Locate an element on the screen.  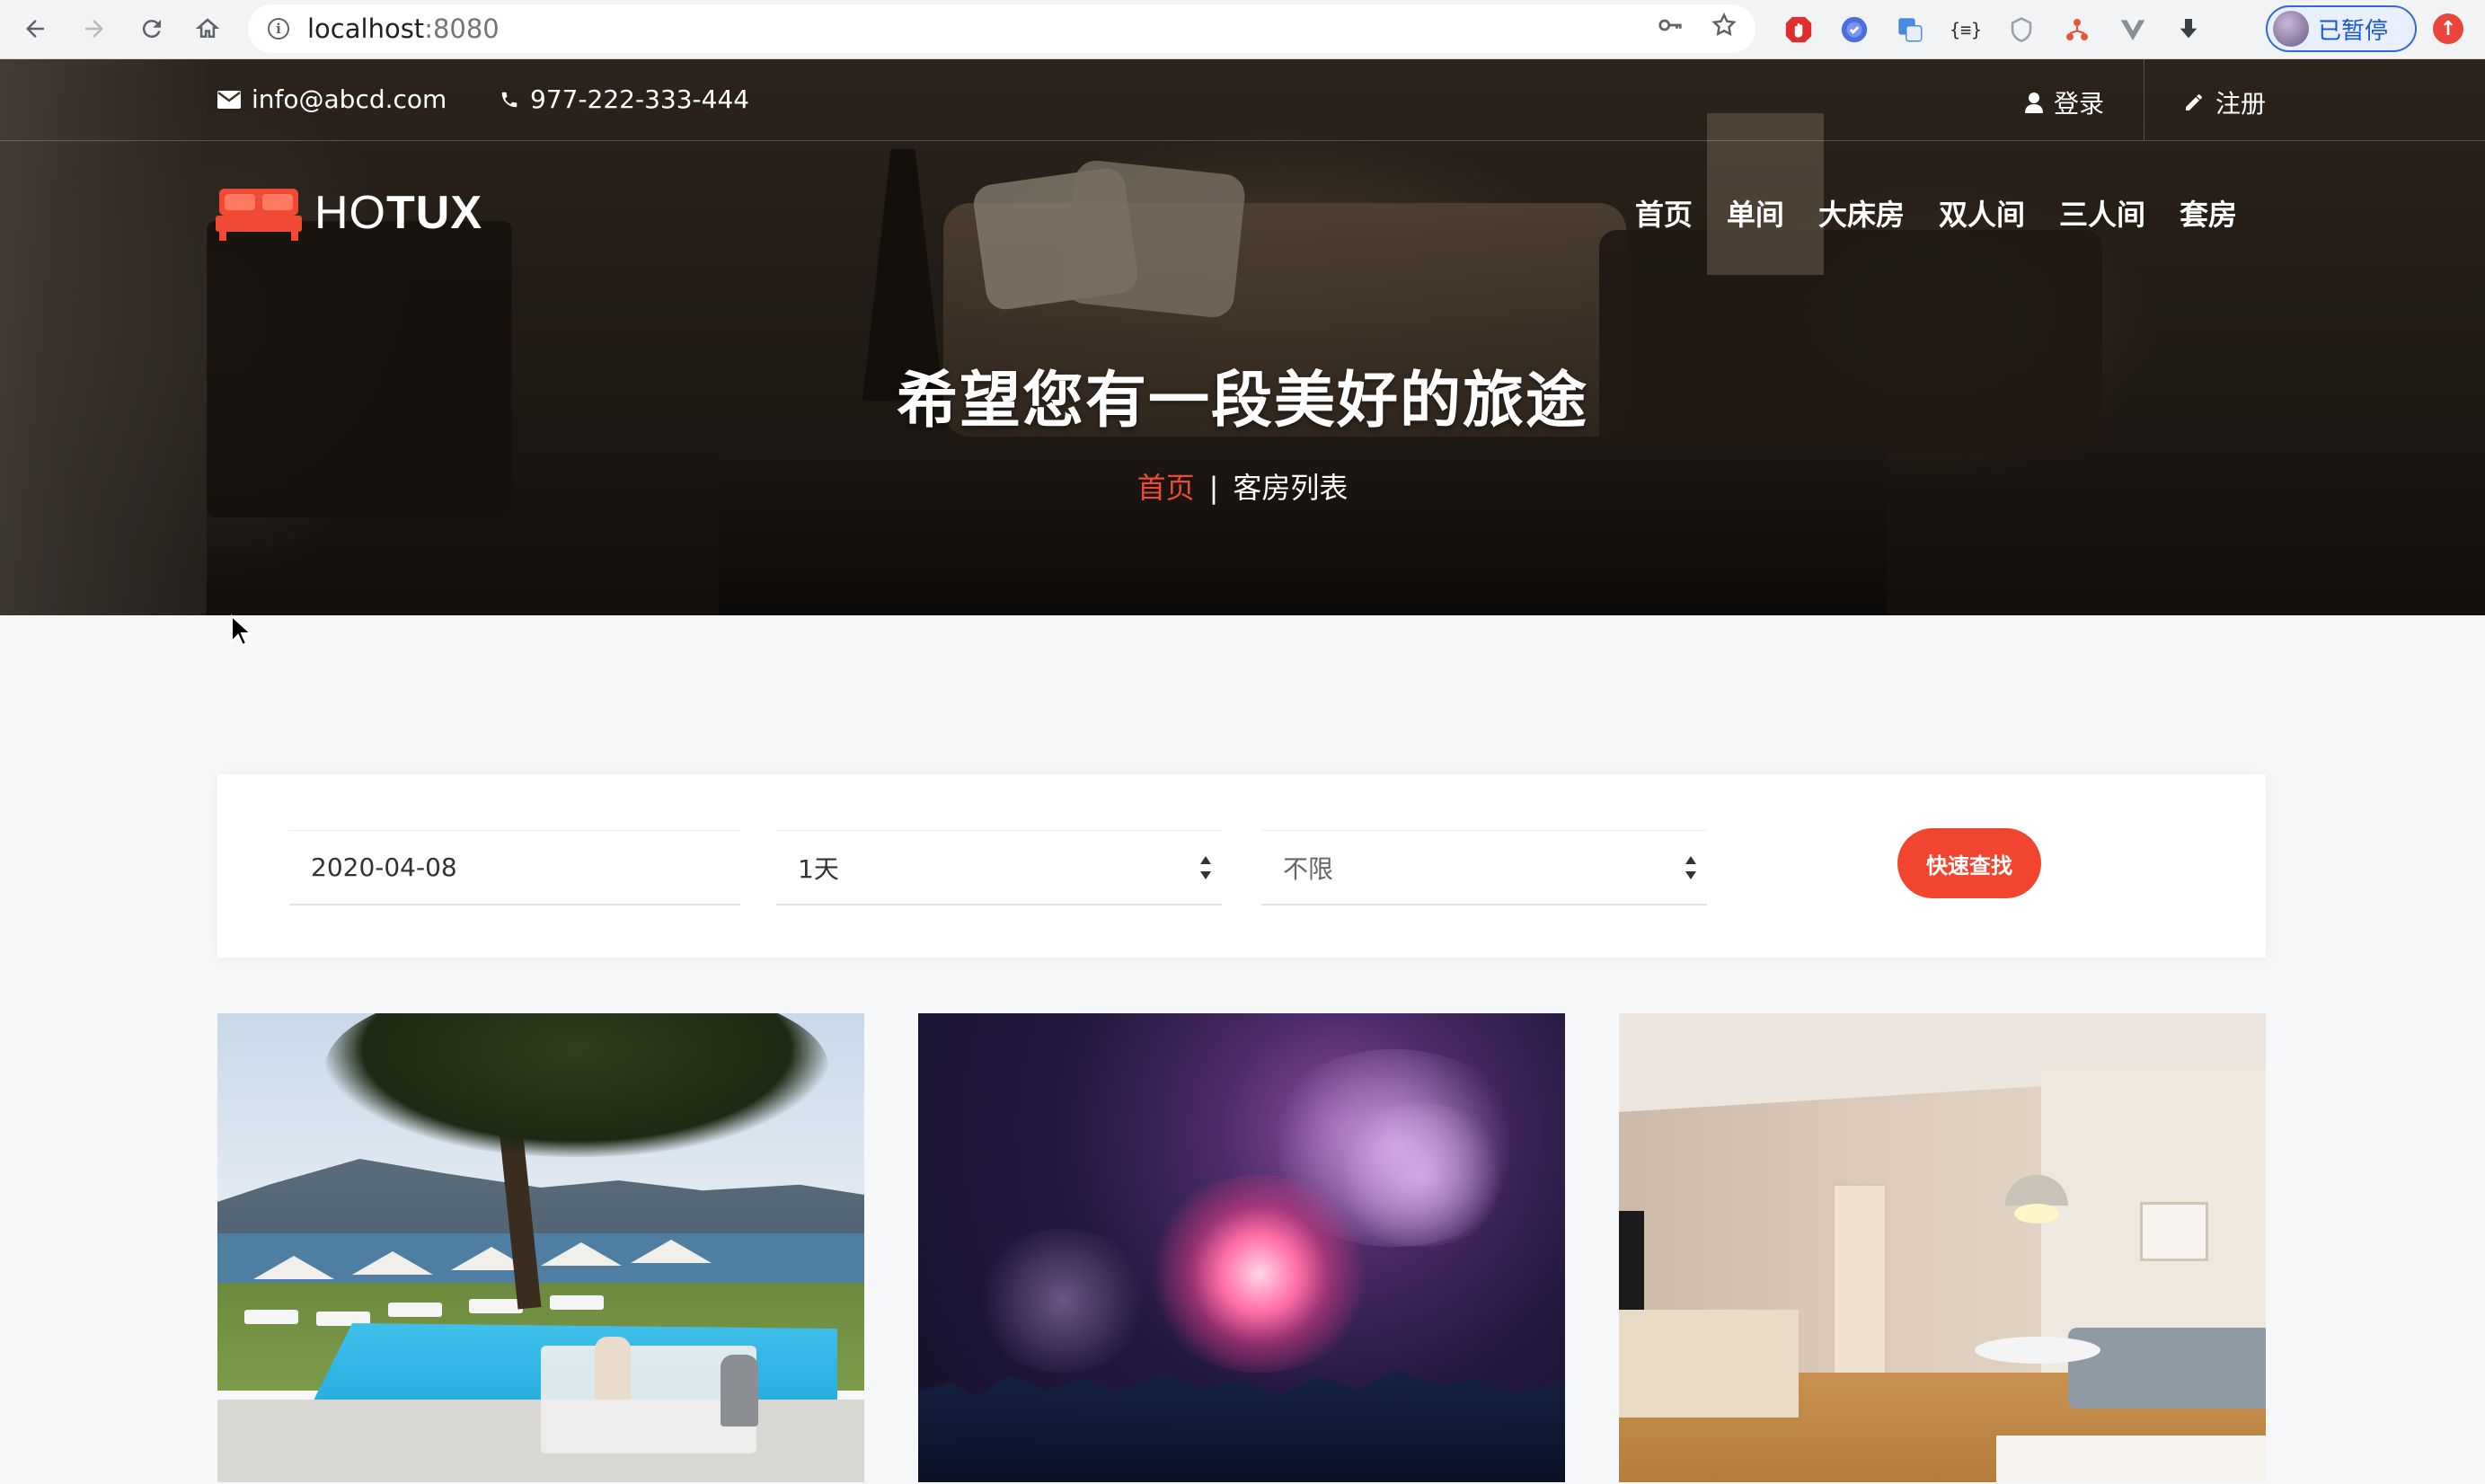
room-card-fireworks is located at coordinates (1241, 1248).